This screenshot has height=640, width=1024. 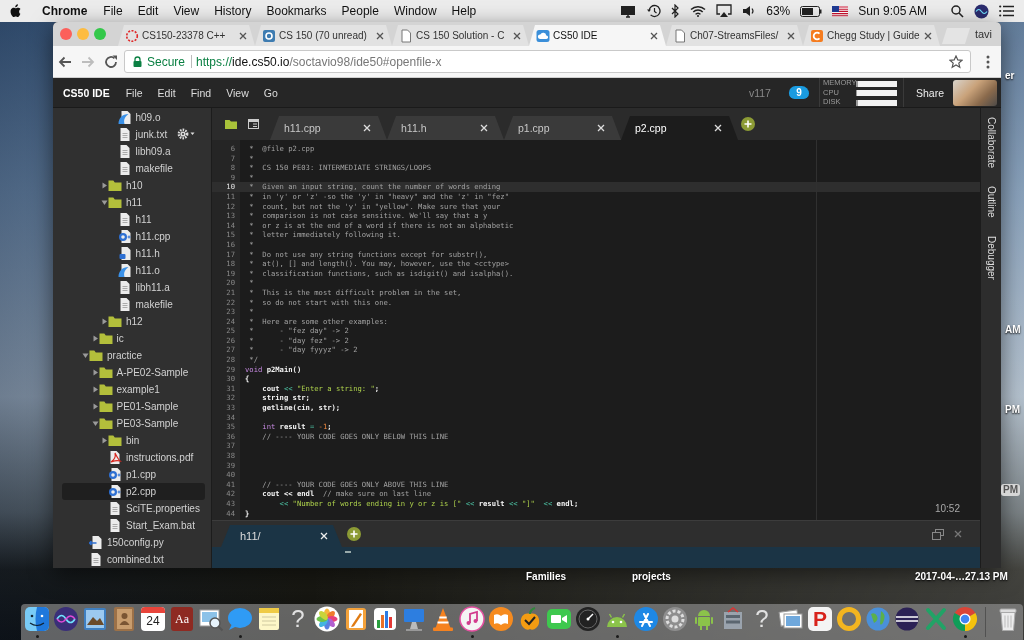 What do you see at coordinates (133, 457) in the screenshot?
I see `tree-item: instructions.pdf` at bounding box center [133, 457].